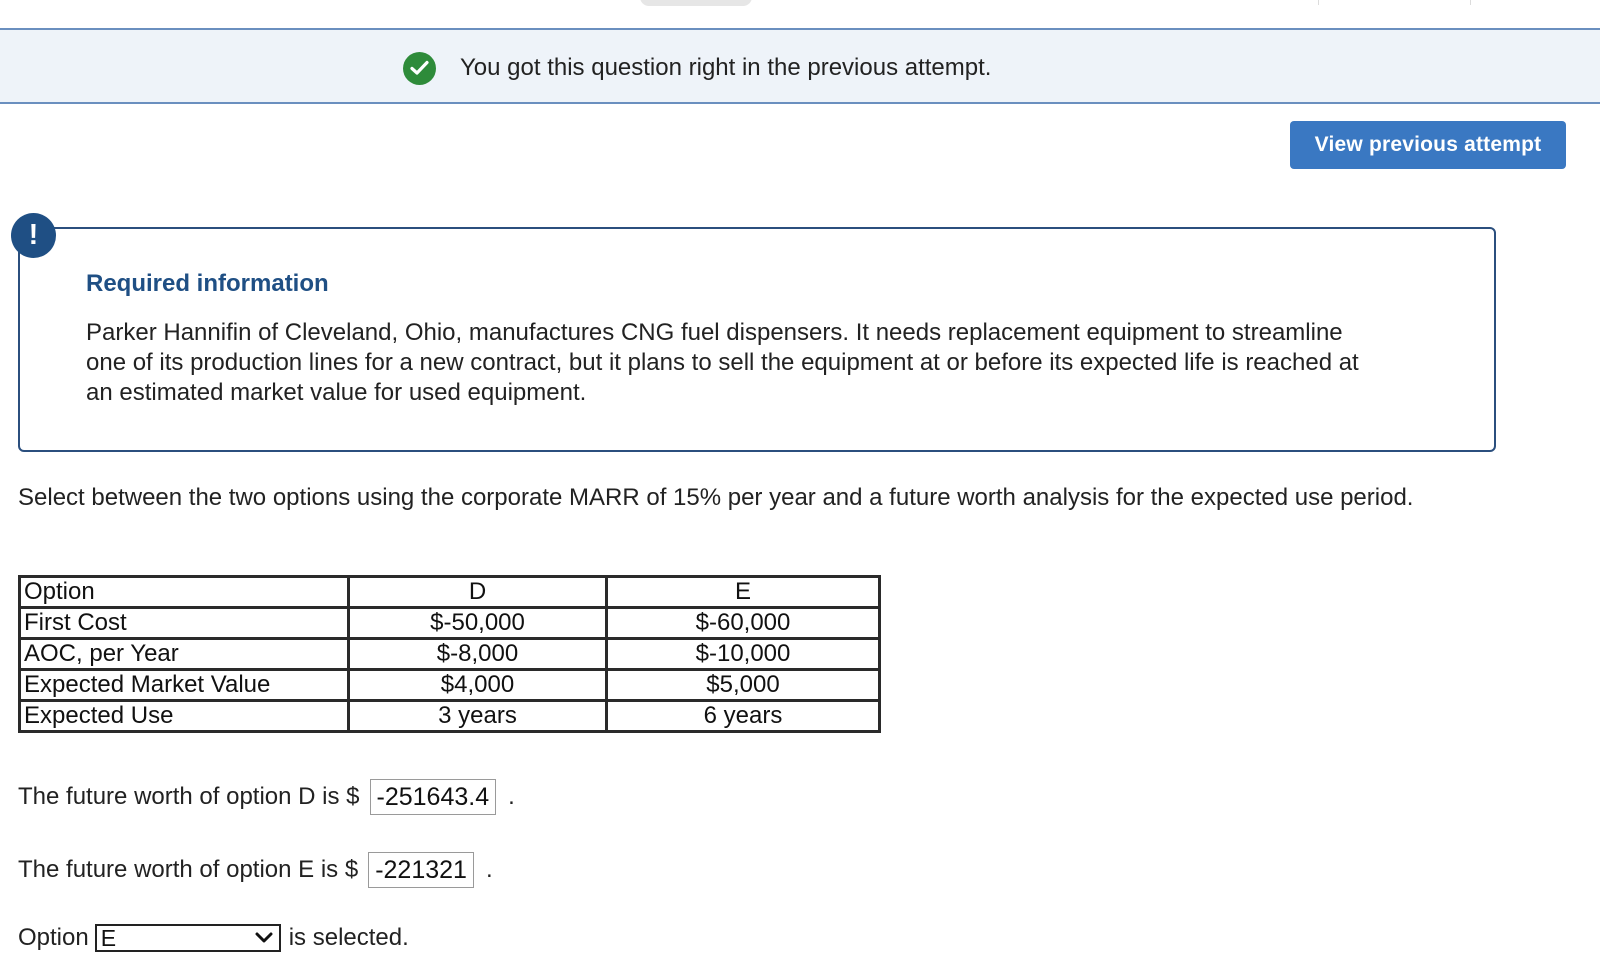  Describe the element at coordinates (207, 283) in the screenshot. I see `required-information-title: Required information` at that location.